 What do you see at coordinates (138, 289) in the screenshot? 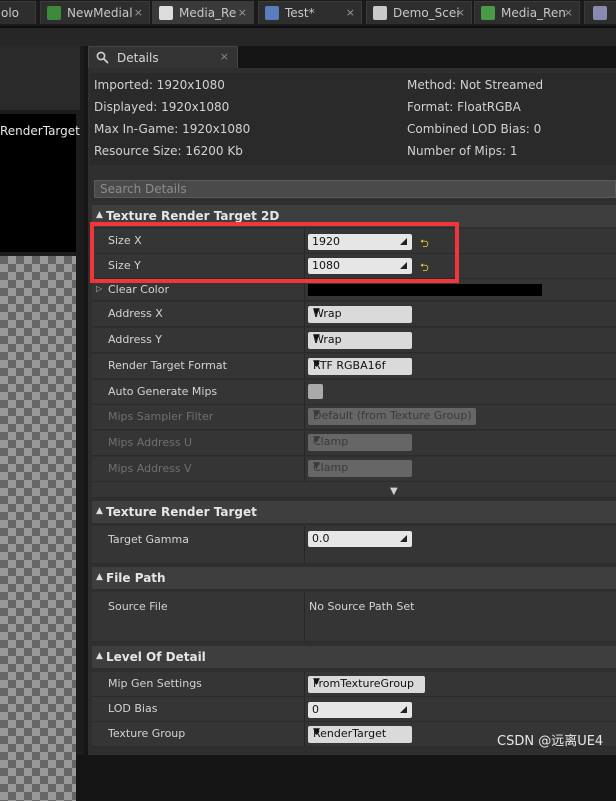
I see `prop-label: Clear Color` at bounding box center [138, 289].